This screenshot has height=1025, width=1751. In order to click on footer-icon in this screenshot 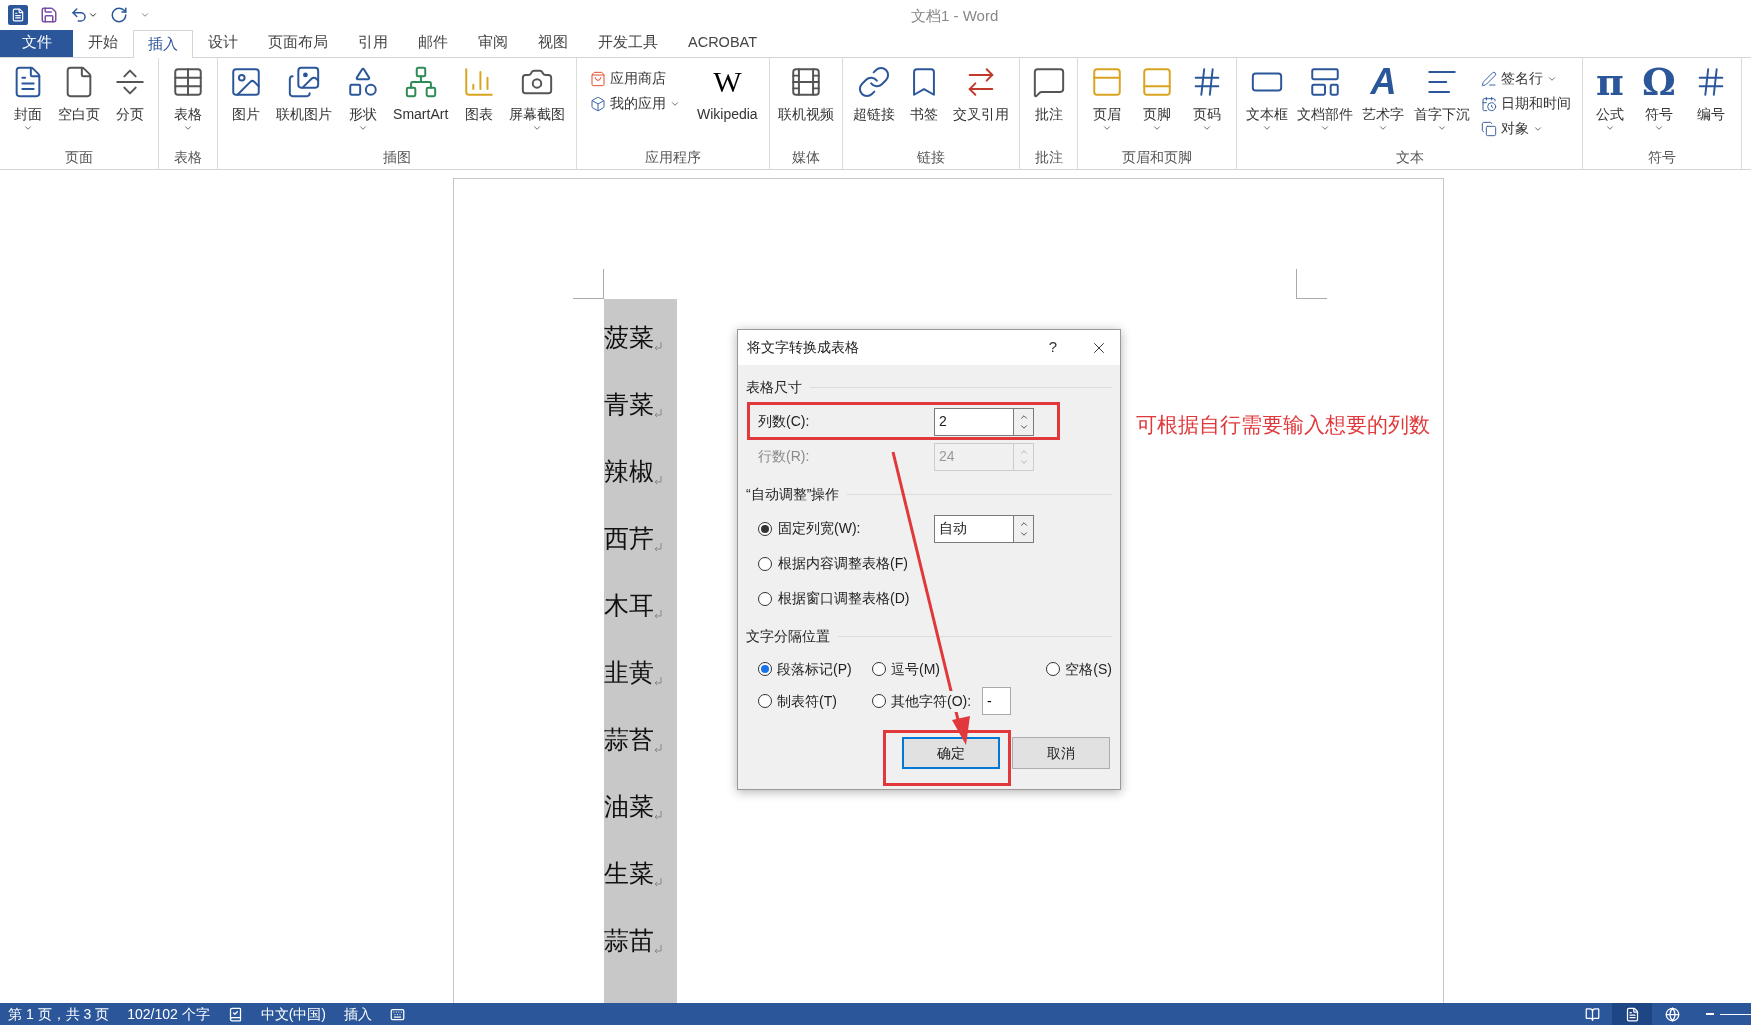, I will do `click(1157, 82)`.